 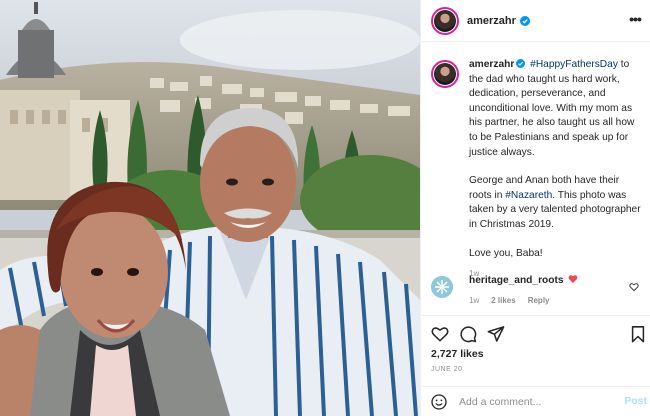 I want to click on caption-paragraph: Love you, Baba!, so click(x=506, y=253).